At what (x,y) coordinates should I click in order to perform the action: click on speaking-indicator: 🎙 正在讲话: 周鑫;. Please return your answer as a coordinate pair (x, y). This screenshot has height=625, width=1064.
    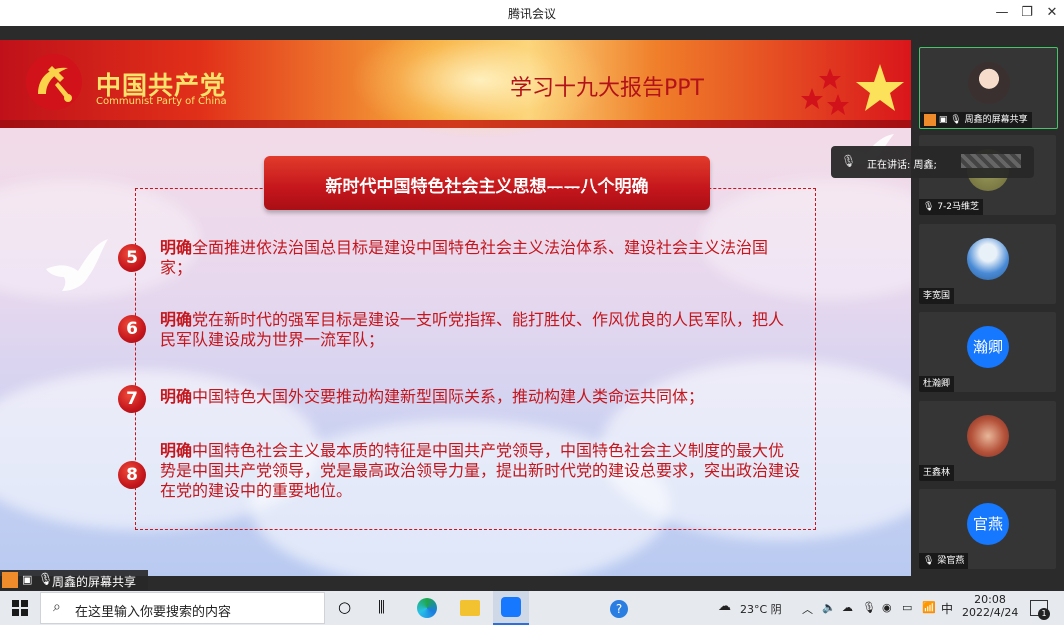
    Looking at the image, I should click on (932, 162).